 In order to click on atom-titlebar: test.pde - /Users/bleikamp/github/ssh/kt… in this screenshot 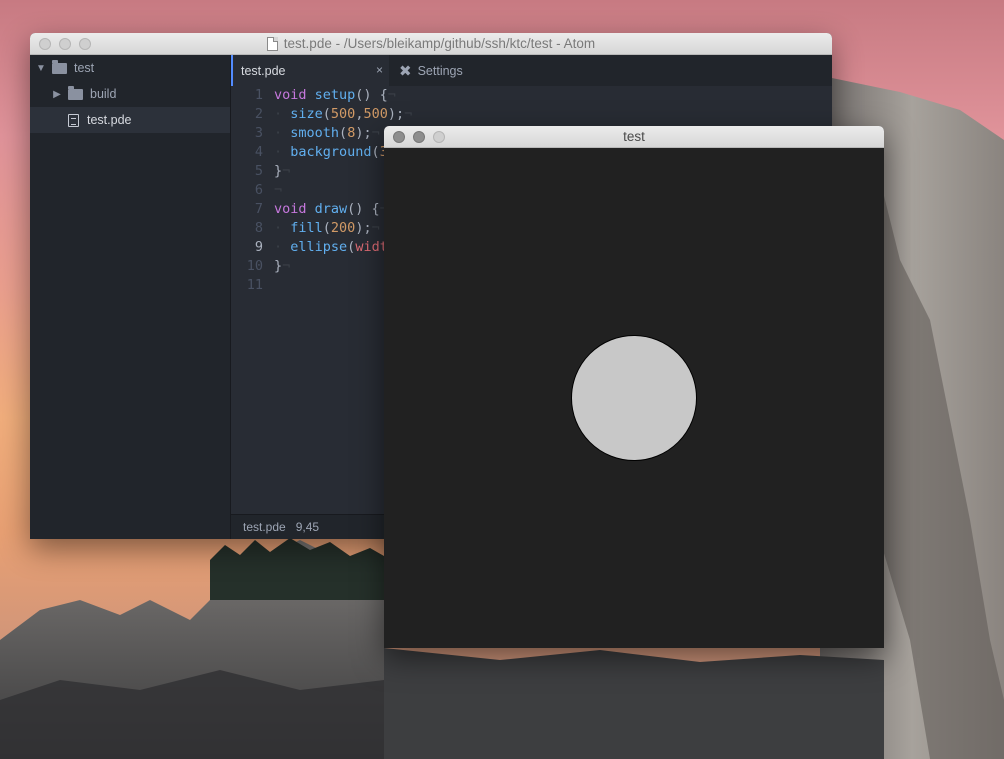, I will do `click(431, 44)`.